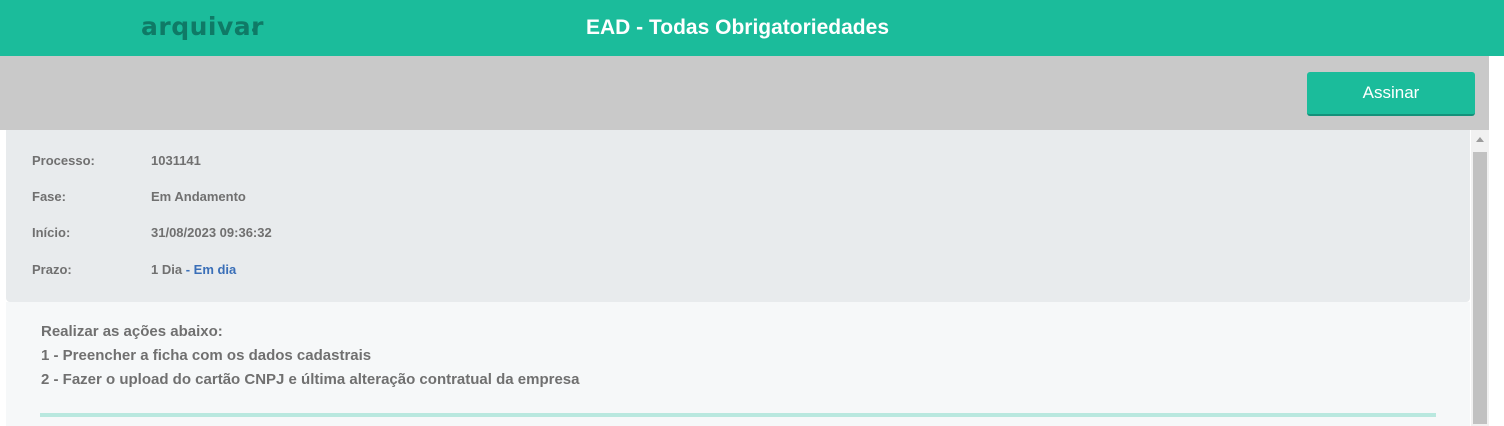  I want to click on phase-label: Fase:, so click(49, 196).